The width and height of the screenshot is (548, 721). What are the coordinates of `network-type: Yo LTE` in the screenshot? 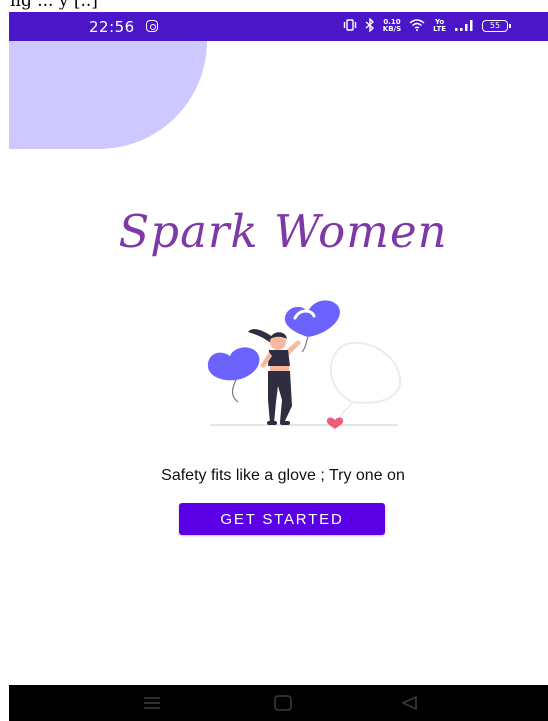 It's located at (439, 26).